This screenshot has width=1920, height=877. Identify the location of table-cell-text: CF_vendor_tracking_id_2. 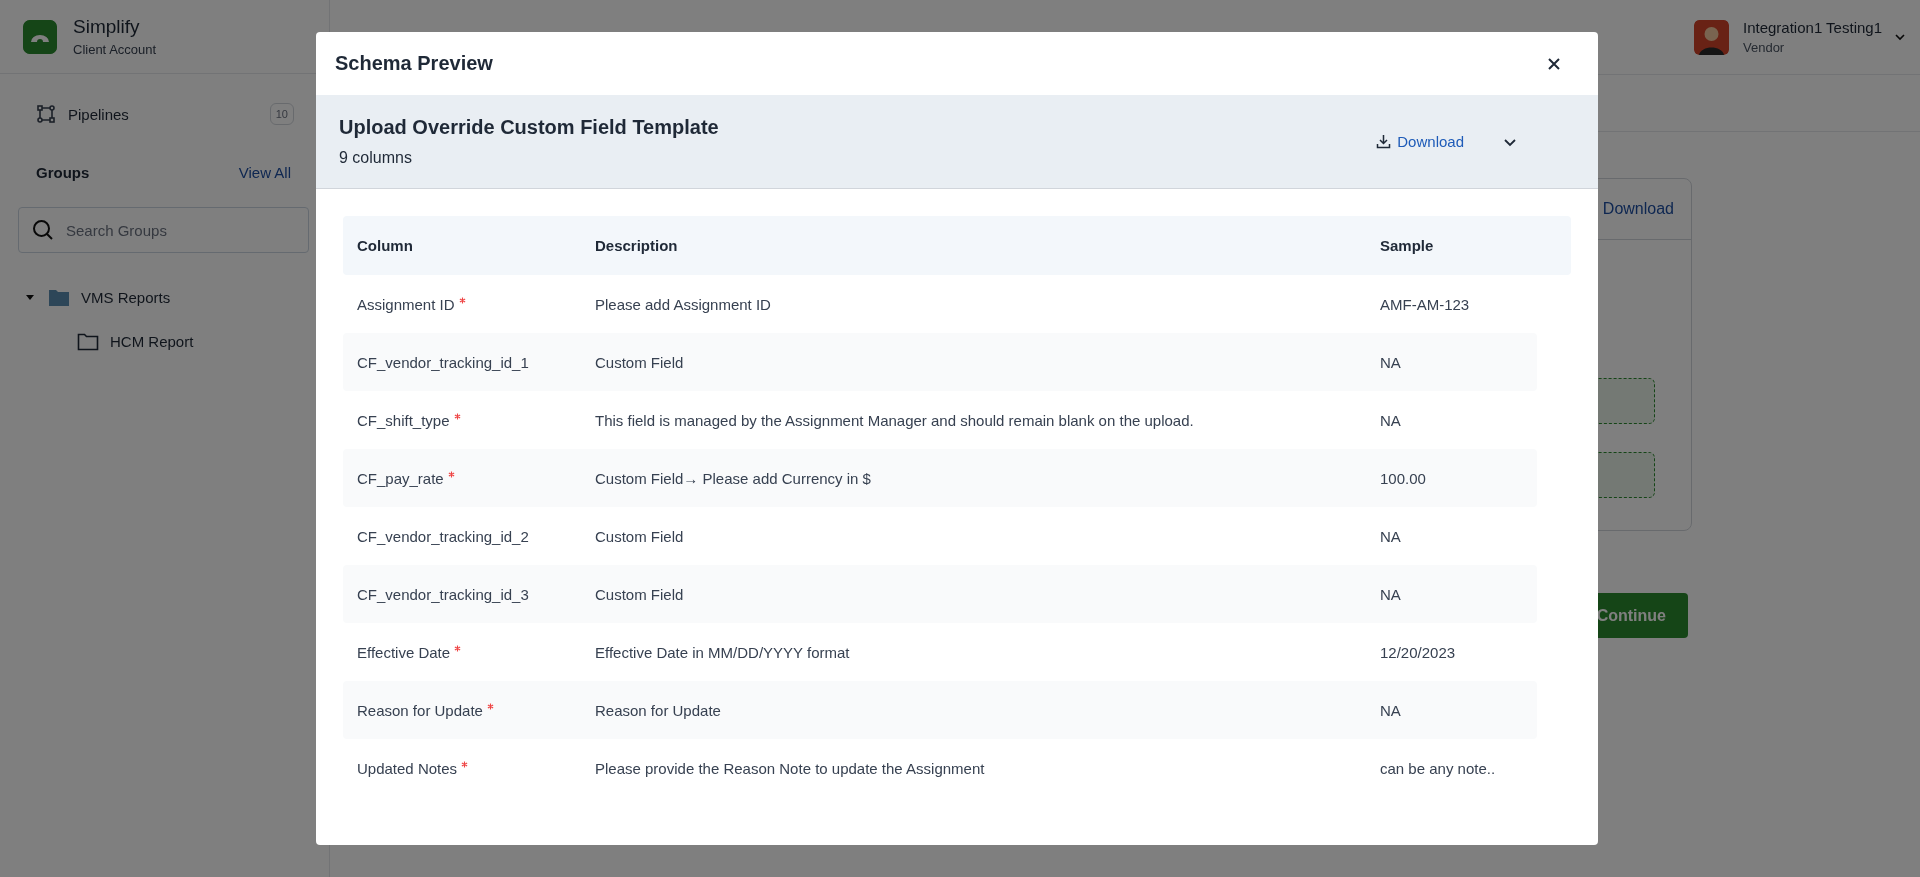
(443, 536).